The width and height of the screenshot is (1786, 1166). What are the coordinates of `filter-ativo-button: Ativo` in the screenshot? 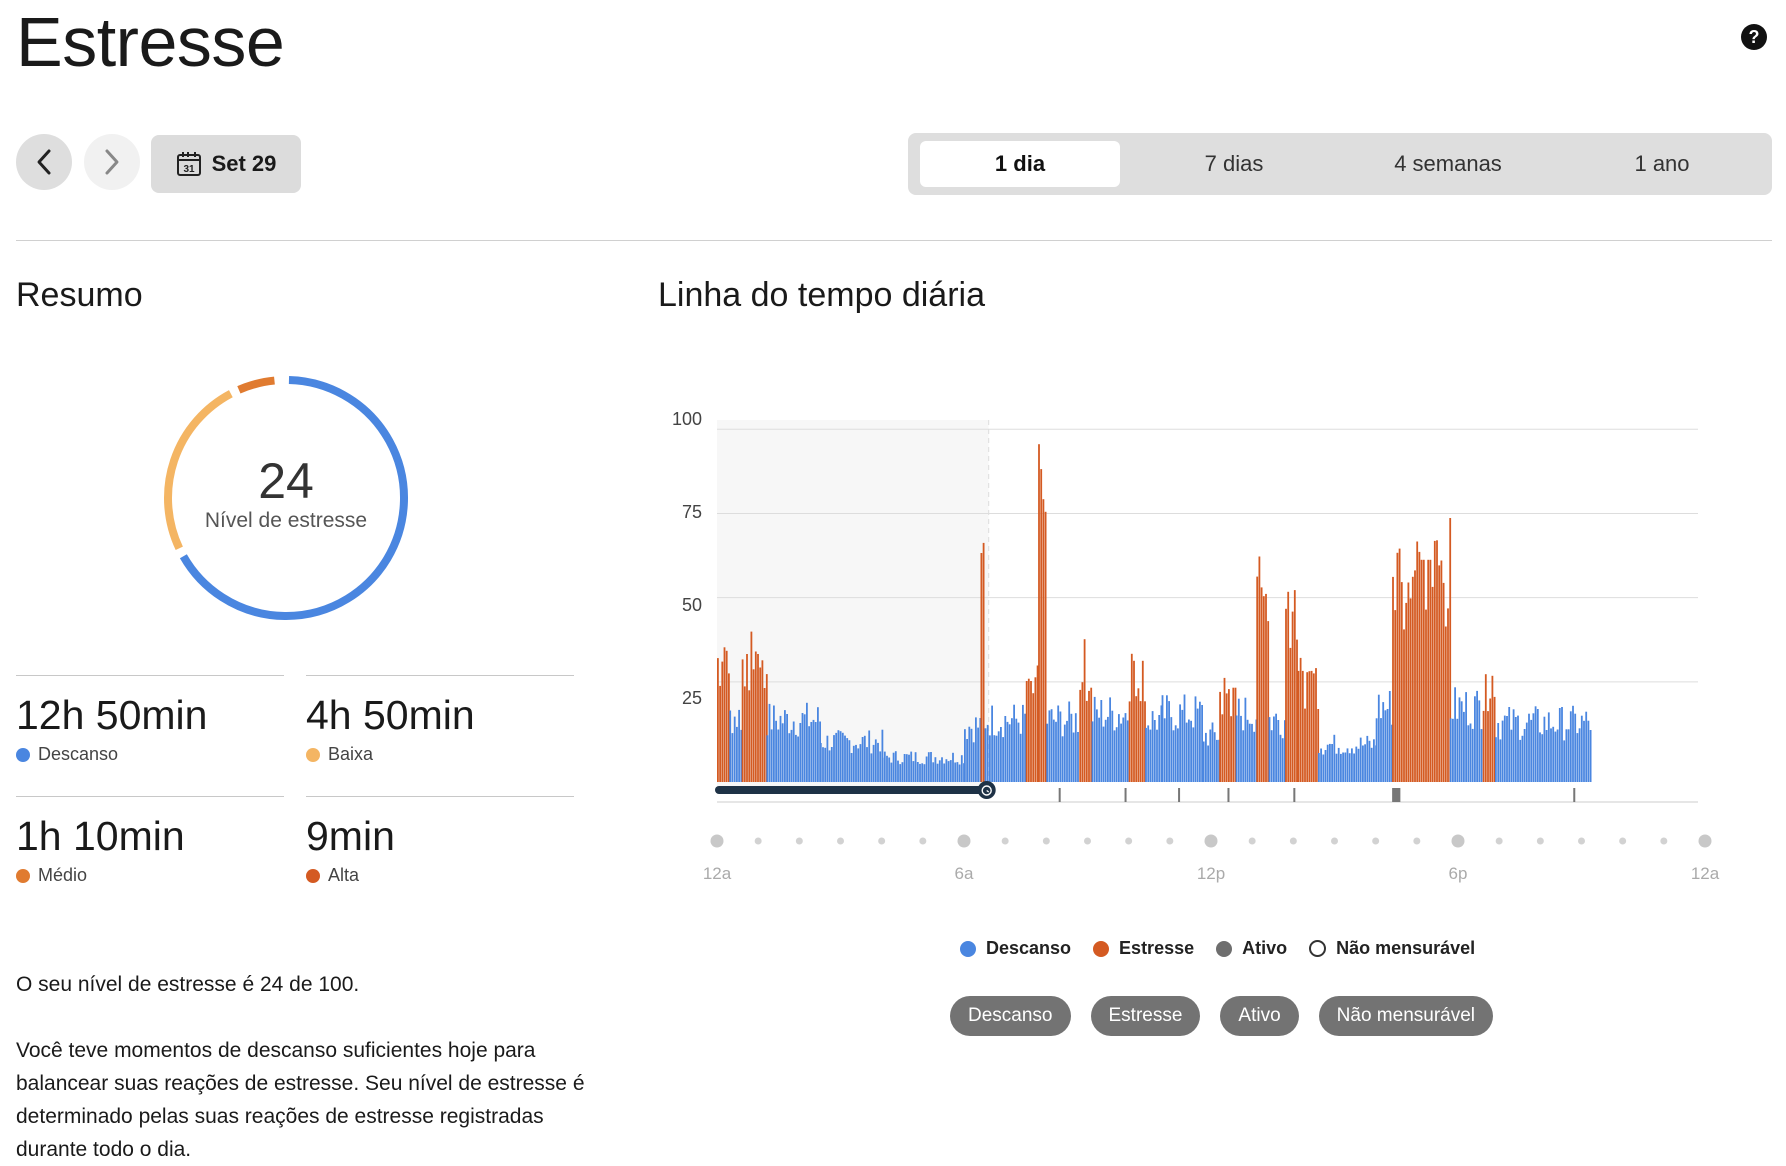 It's located at (1259, 1016).